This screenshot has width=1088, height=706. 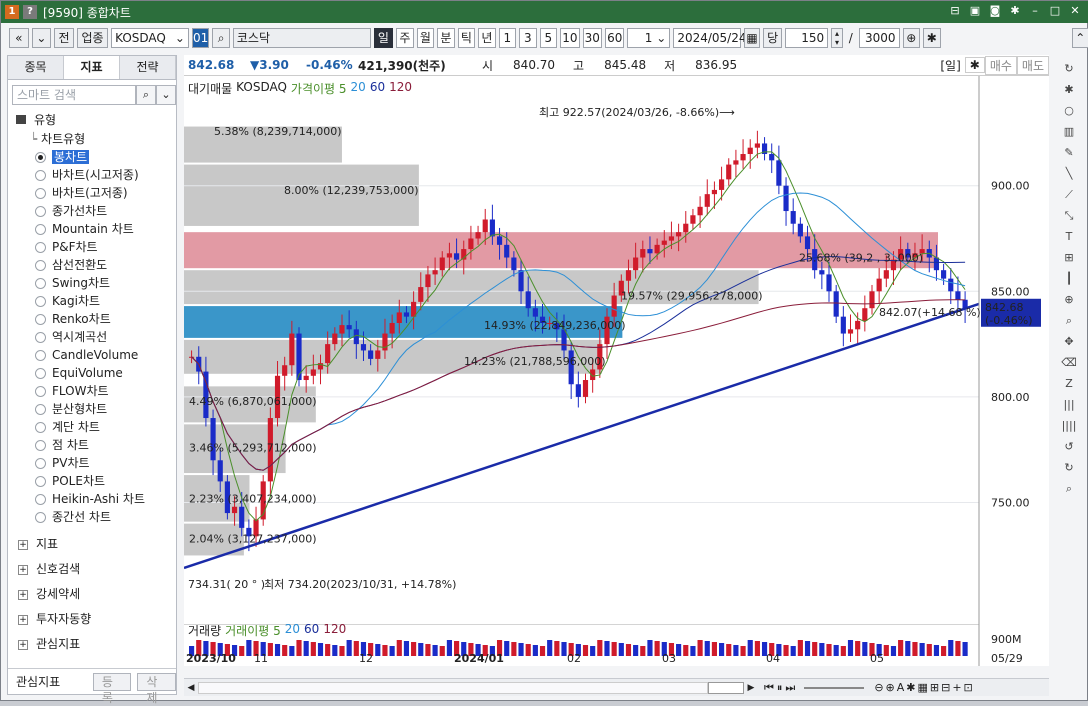 I want to click on scroll-track, so click(x=453, y=688).